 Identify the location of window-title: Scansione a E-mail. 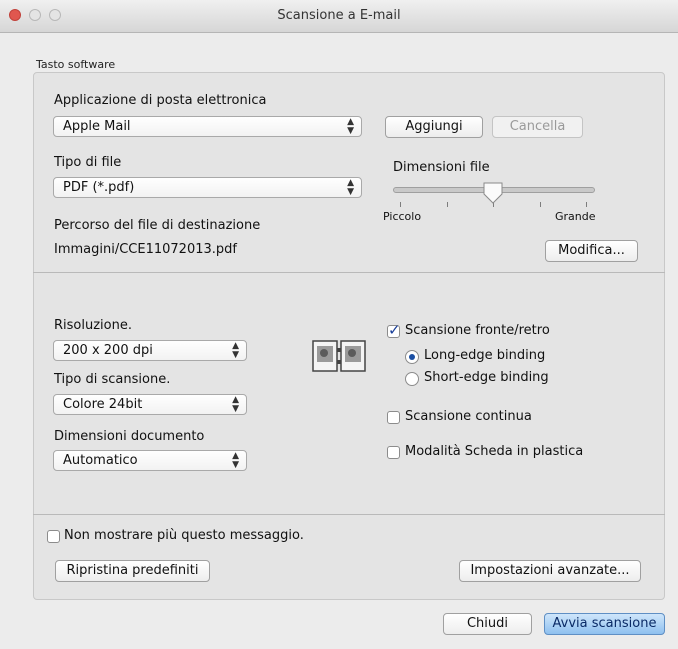
(339, 15).